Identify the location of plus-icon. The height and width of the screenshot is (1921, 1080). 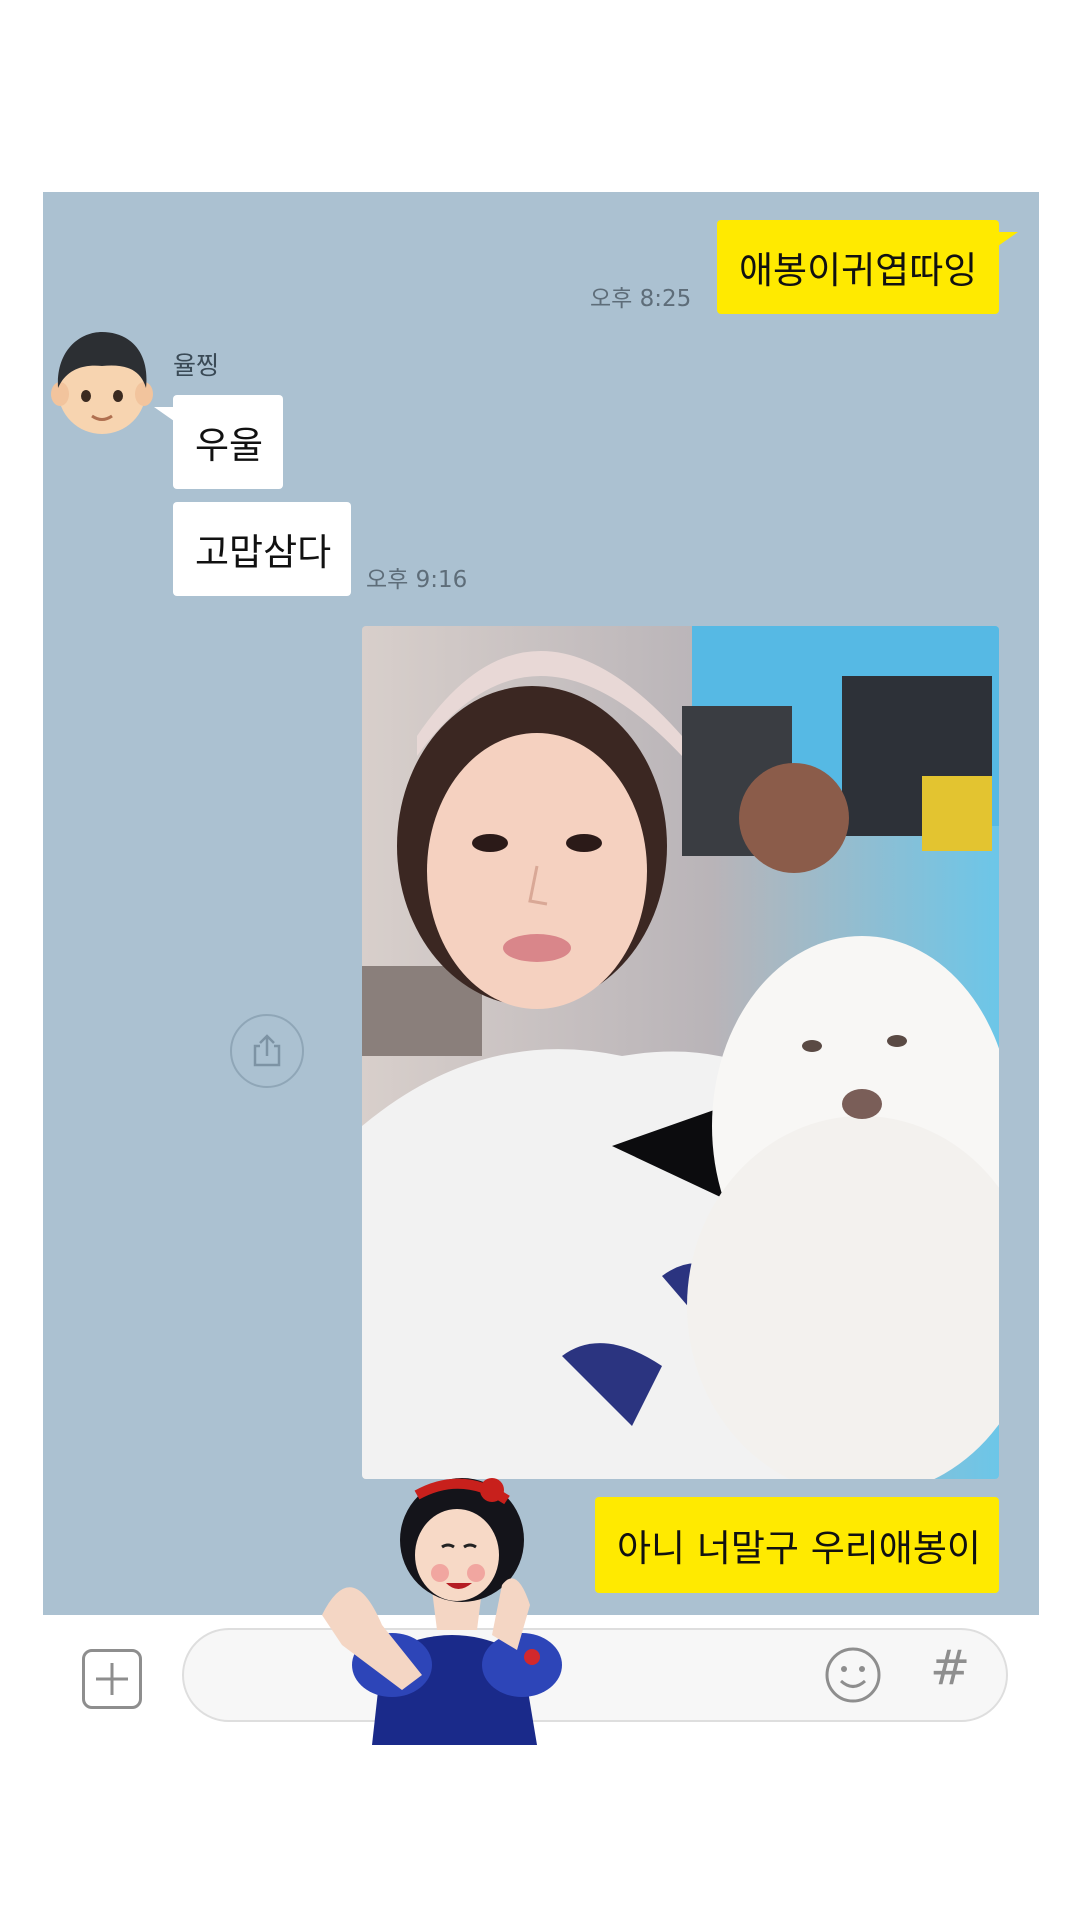
(112, 1679).